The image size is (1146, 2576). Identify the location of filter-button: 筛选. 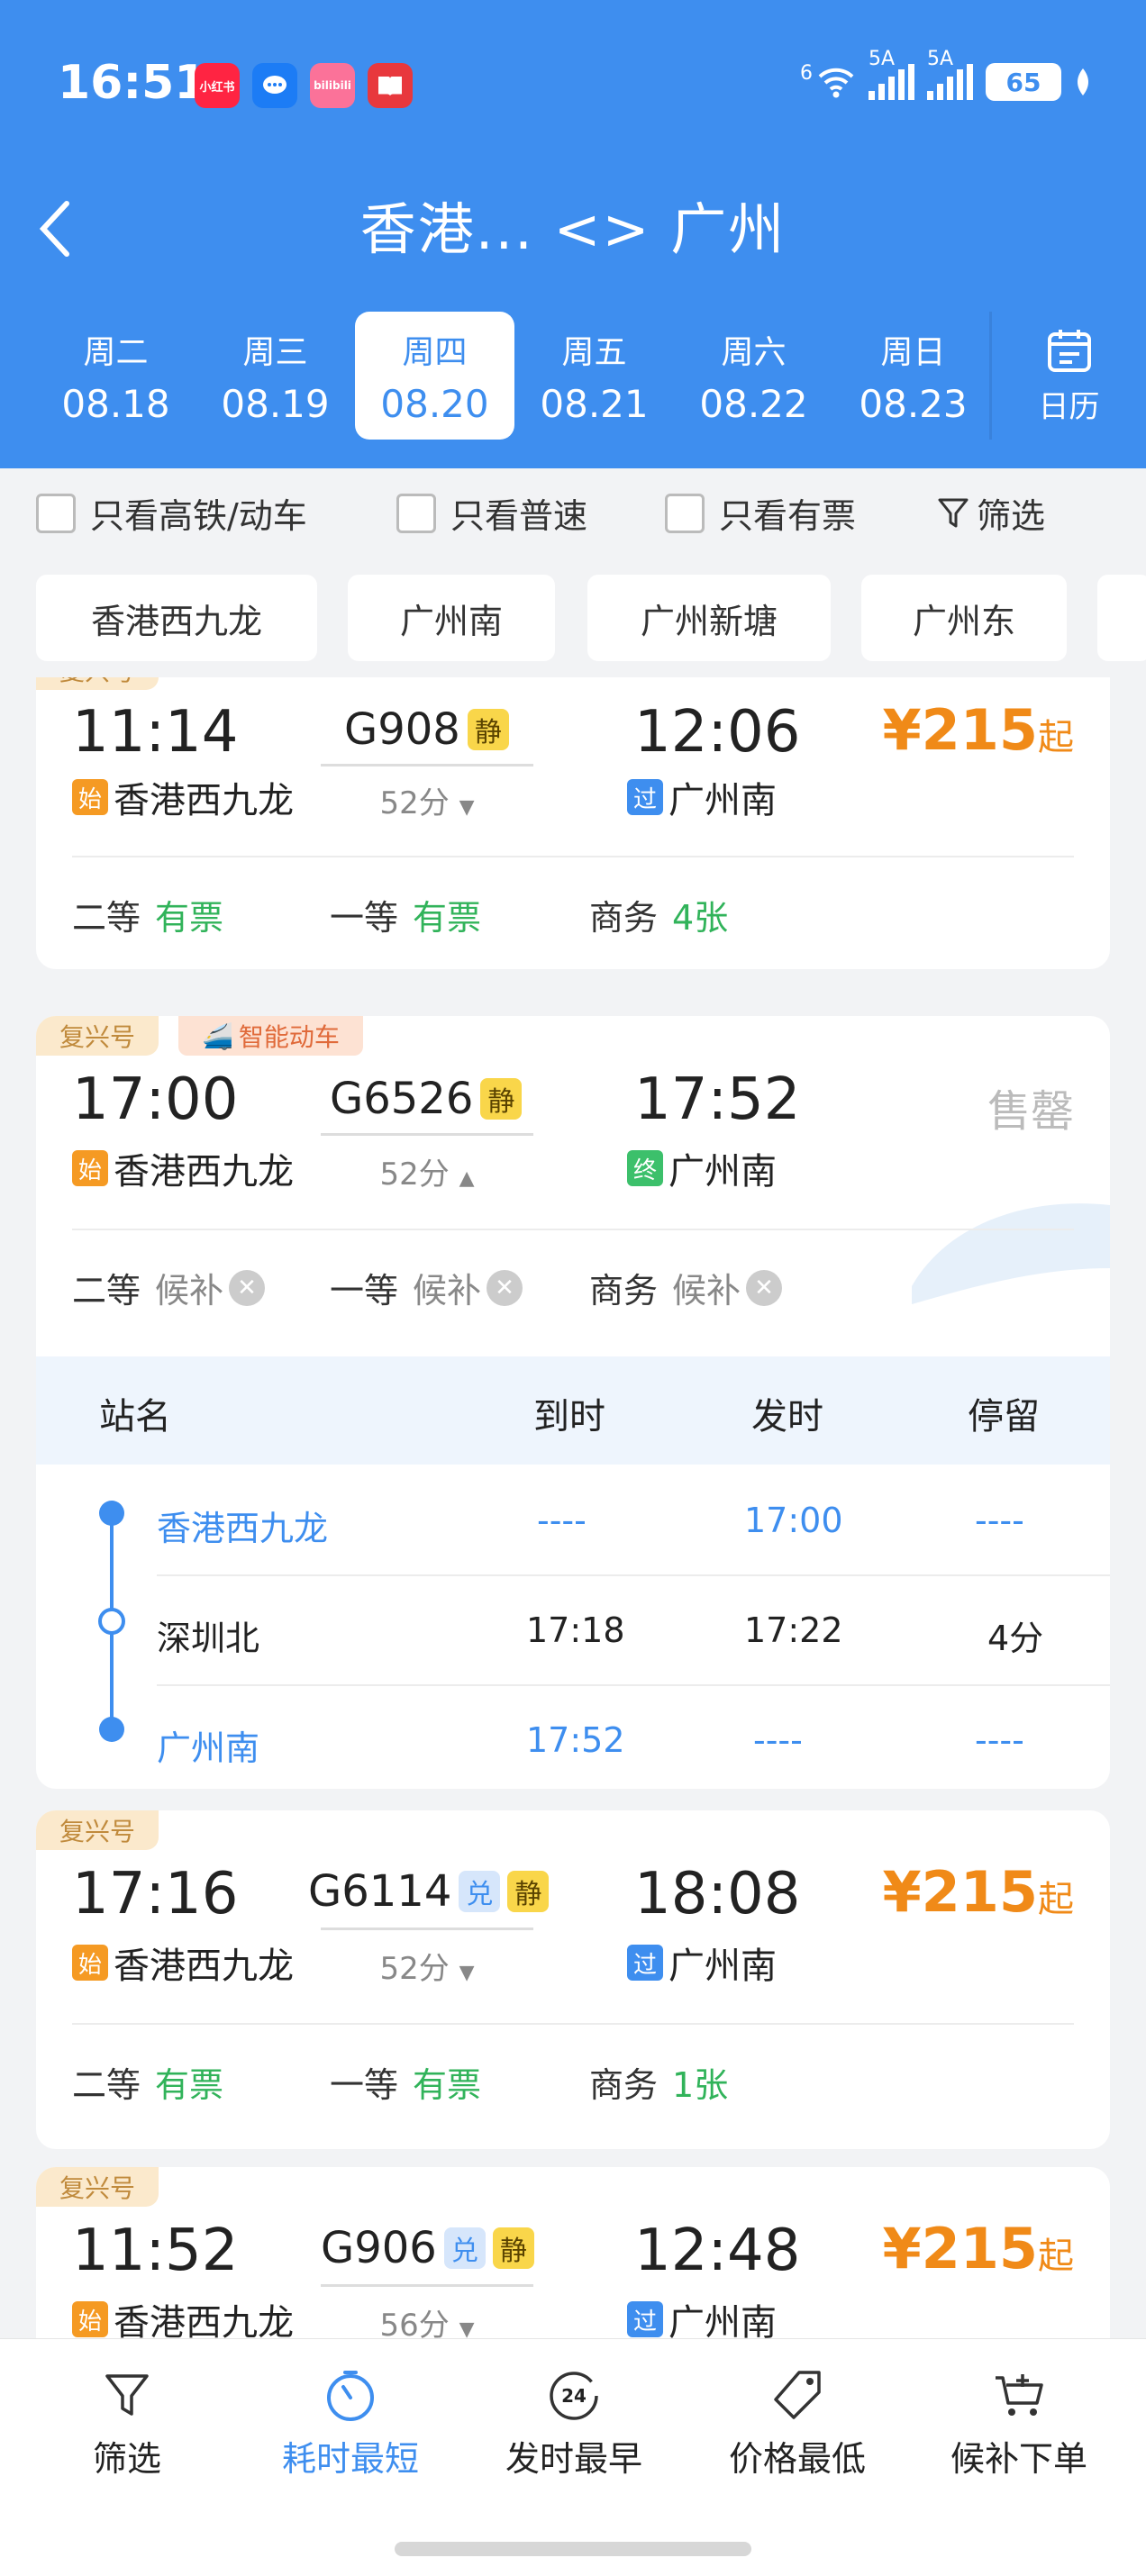
(991, 513).